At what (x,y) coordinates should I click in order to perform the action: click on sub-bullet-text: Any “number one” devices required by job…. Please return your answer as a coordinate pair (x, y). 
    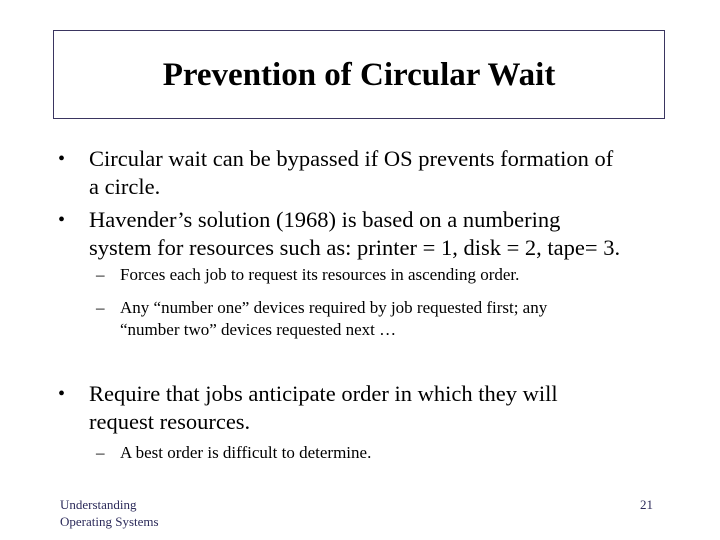
    Looking at the image, I should click on (390, 319).